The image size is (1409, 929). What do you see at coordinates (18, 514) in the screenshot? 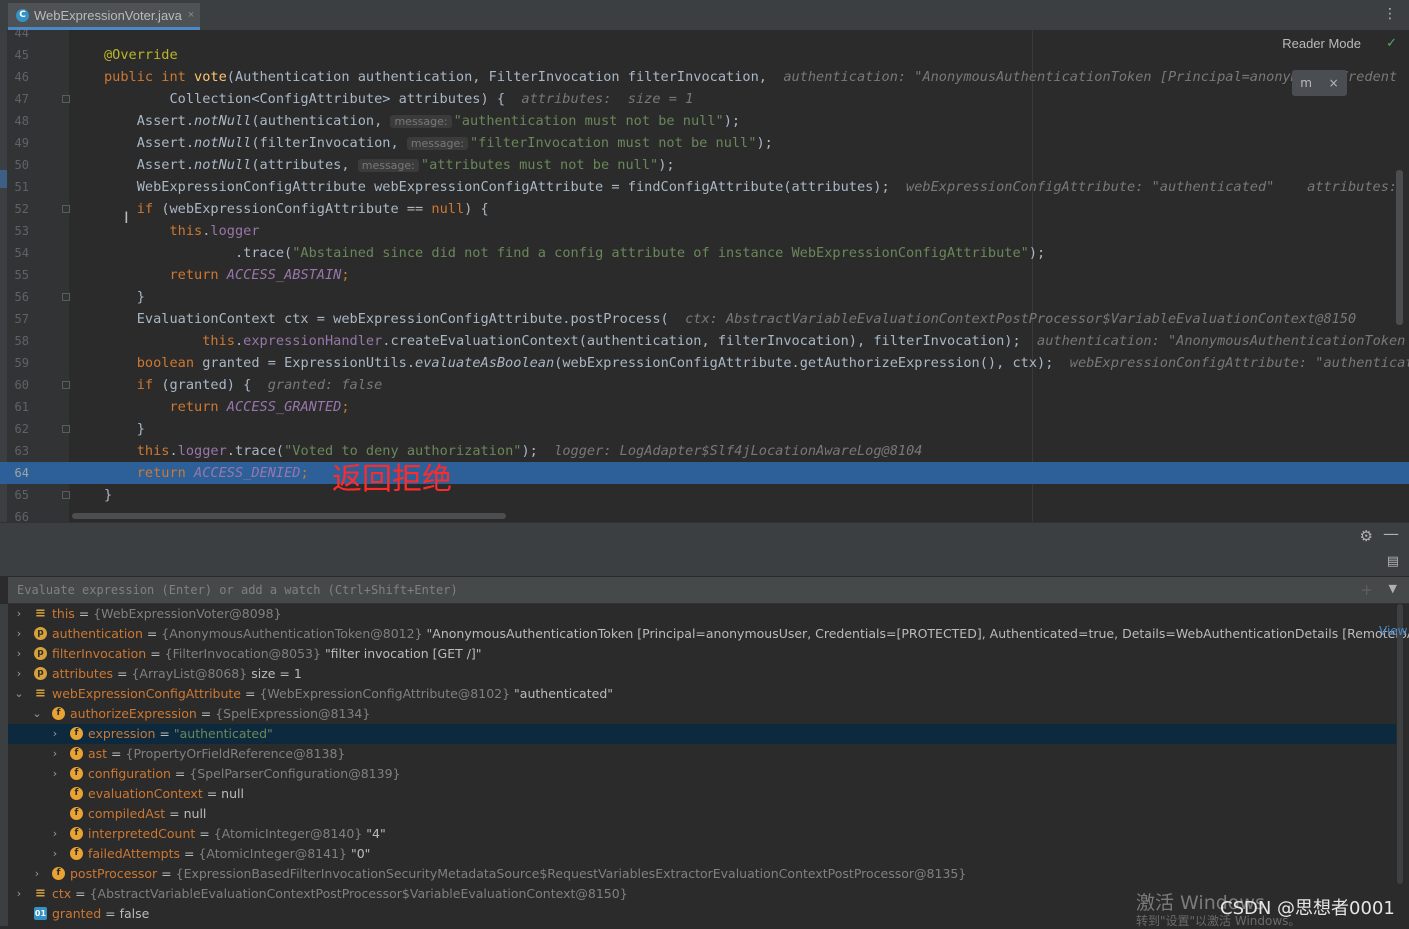
I see `line-number: 66` at bounding box center [18, 514].